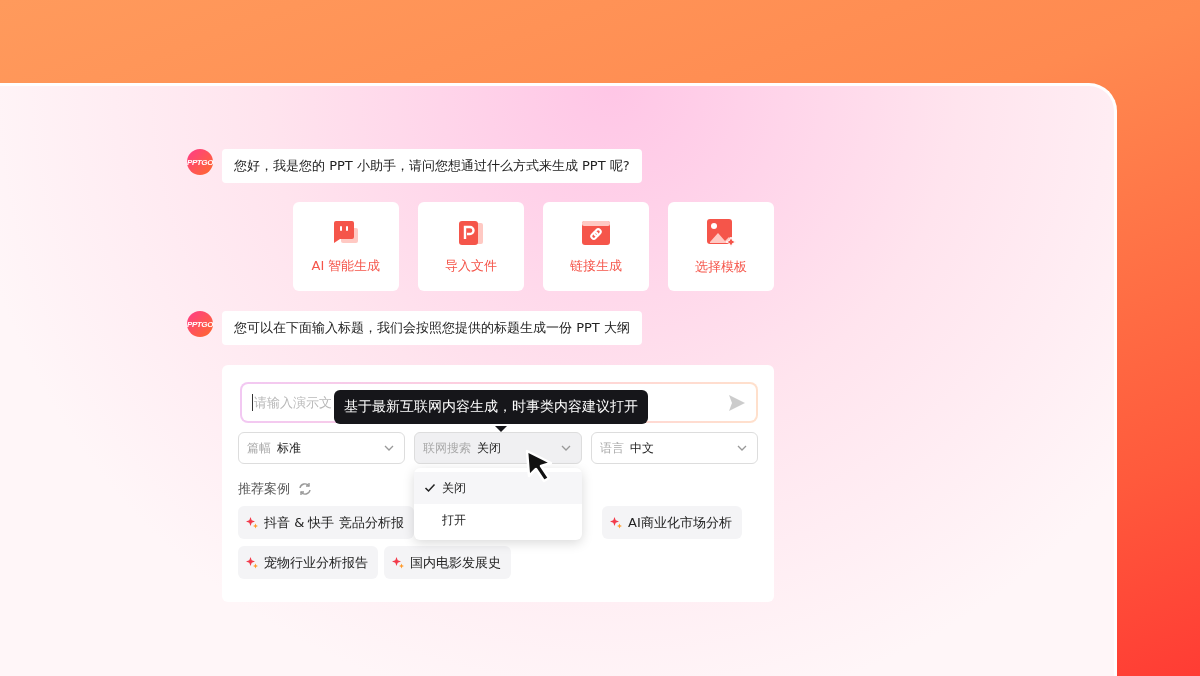 Image resolution: width=1200 pixels, height=676 pixels. What do you see at coordinates (672, 522) in the screenshot?
I see `example-chip: AI商业化市场分析` at bounding box center [672, 522].